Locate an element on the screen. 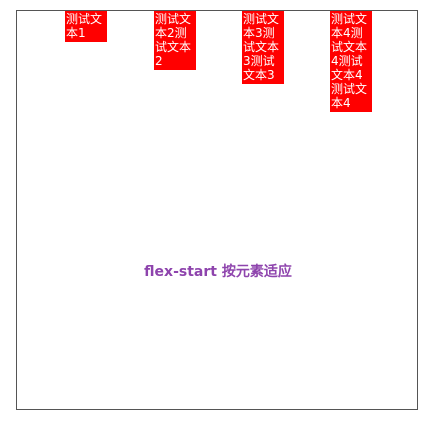 Image resolution: width=435 pixels, height=436 pixels. flex-item-3: 测试文本3测试文本3测试文本3 is located at coordinates (263, 47).